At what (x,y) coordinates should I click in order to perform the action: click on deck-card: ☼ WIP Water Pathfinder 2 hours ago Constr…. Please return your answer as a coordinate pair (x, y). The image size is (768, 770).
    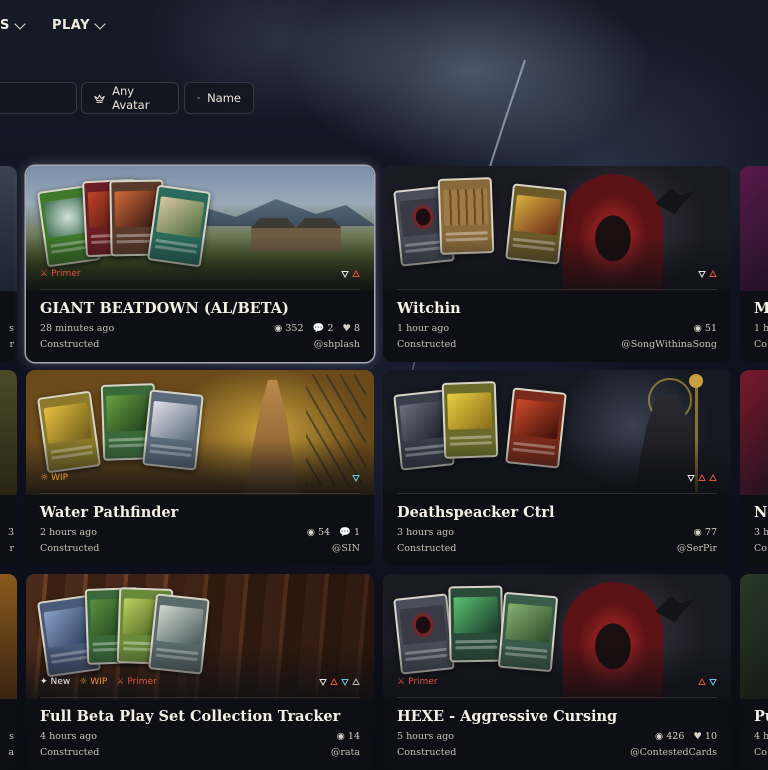
    Looking at the image, I should click on (200, 468).